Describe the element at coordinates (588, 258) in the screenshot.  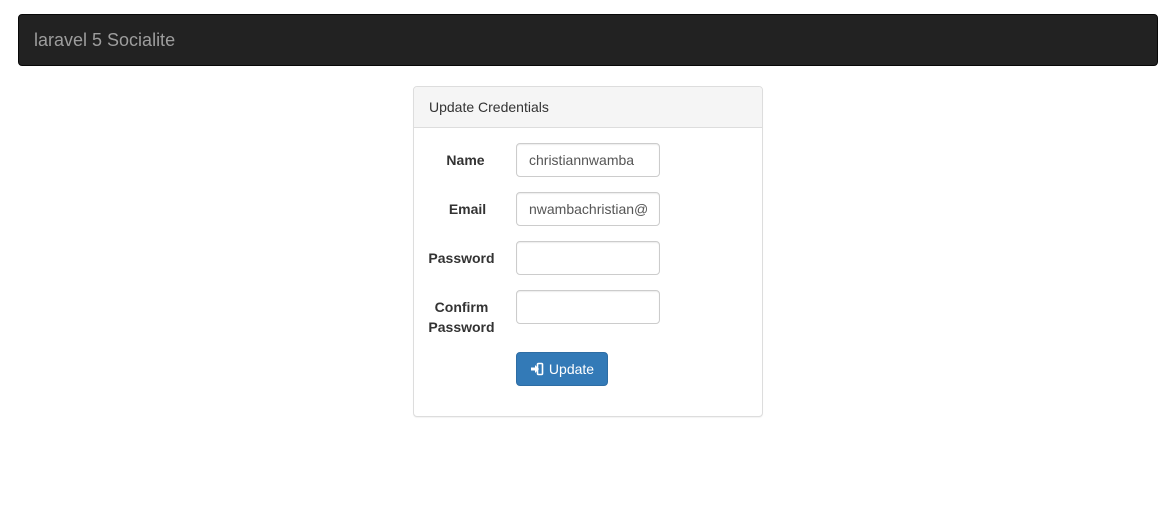
I see `password-input` at that location.